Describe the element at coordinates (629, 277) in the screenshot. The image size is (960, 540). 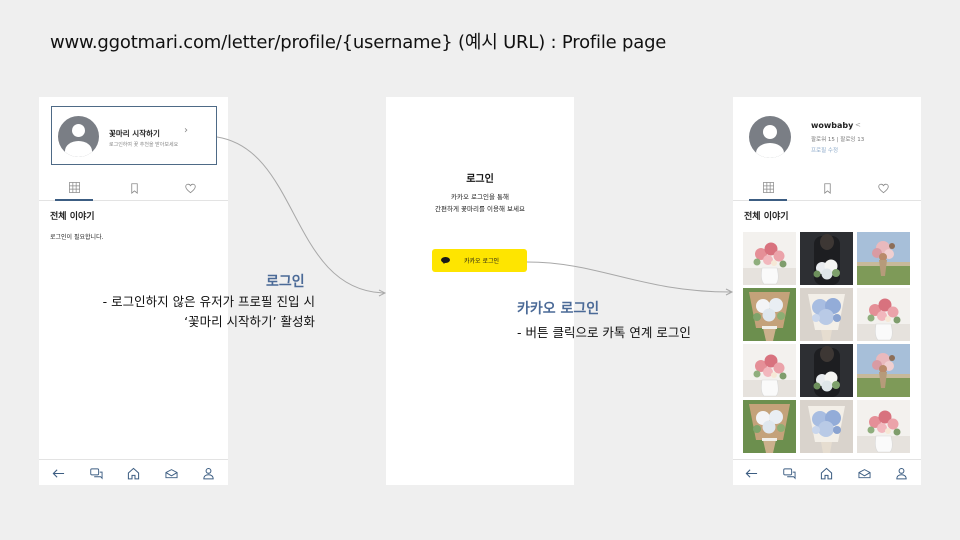
I see `arrow-login-to-profile` at that location.